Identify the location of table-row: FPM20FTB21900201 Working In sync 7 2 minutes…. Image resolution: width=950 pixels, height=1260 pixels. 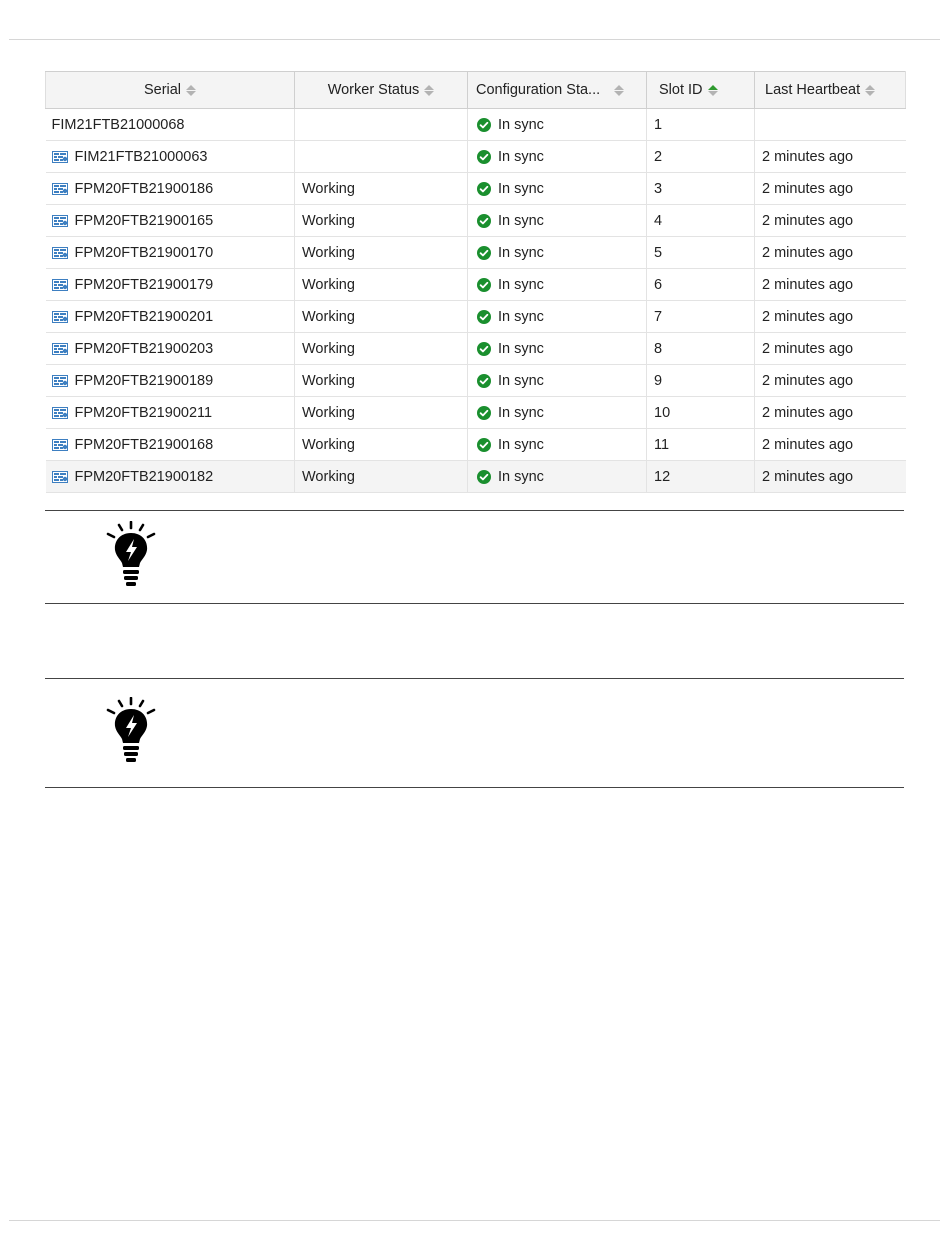
(475, 316).